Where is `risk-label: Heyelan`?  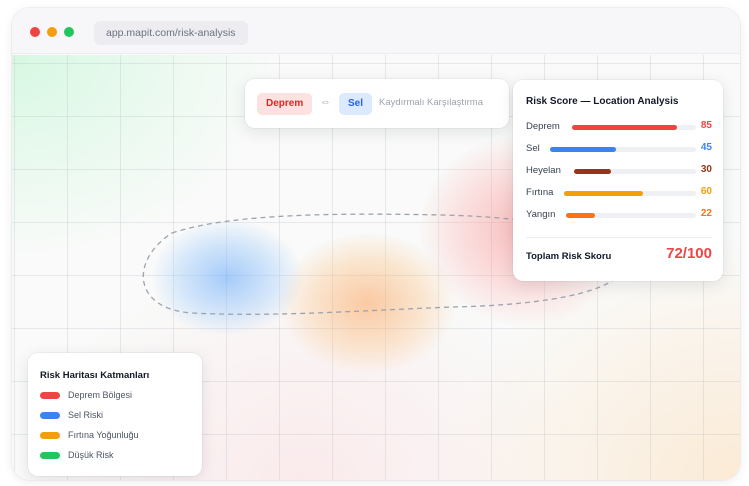 risk-label: Heyelan is located at coordinates (543, 170).